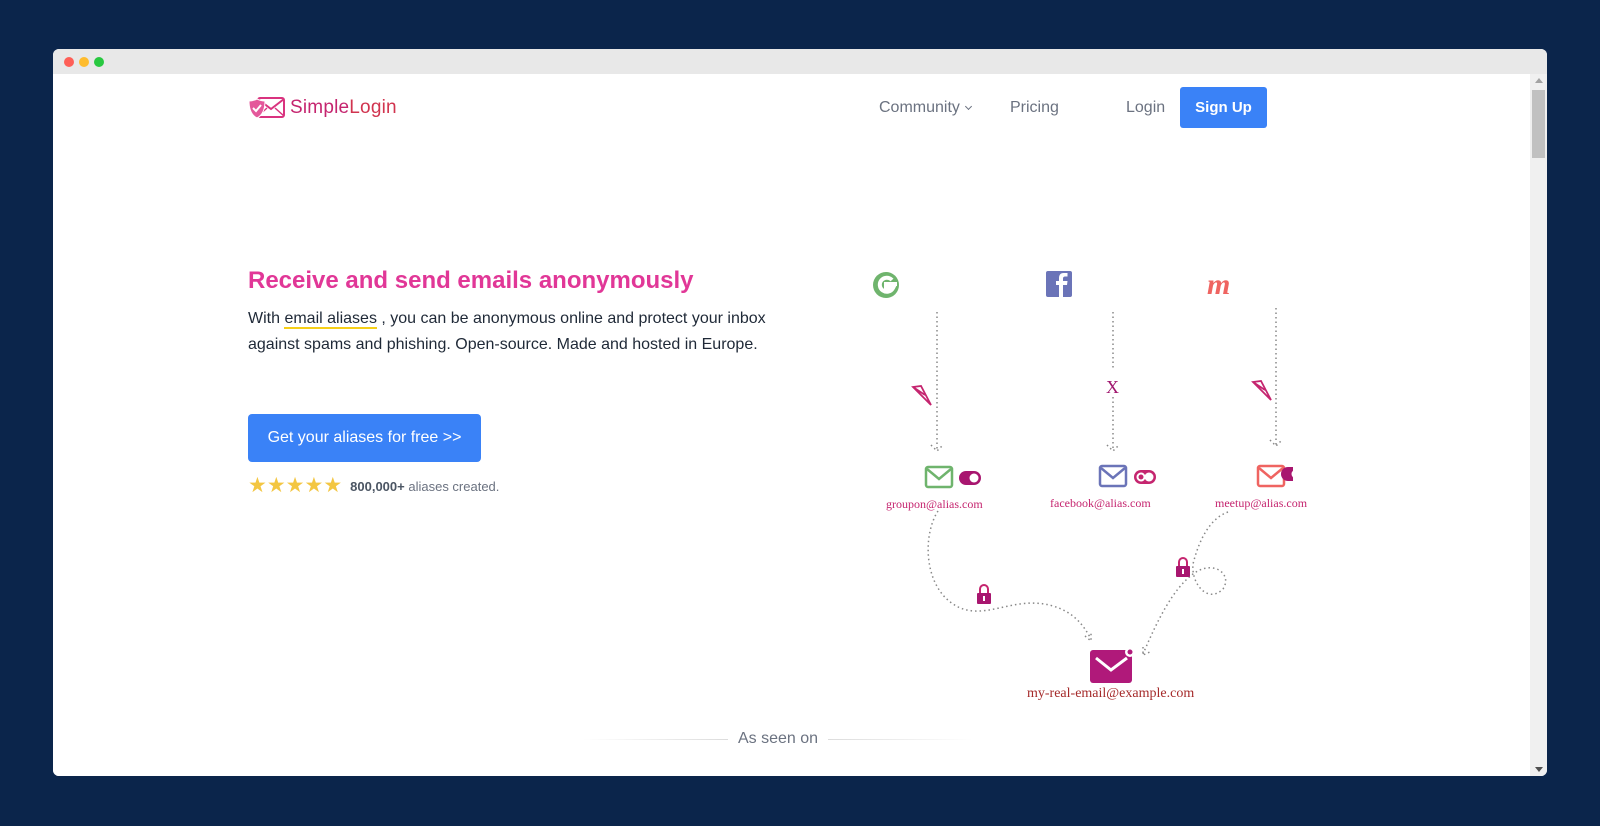 The image size is (1600, 826). Describe the element at coordinates (970, 478) in the screenshot. I see `groupon-toggle-on-icon` at that location.